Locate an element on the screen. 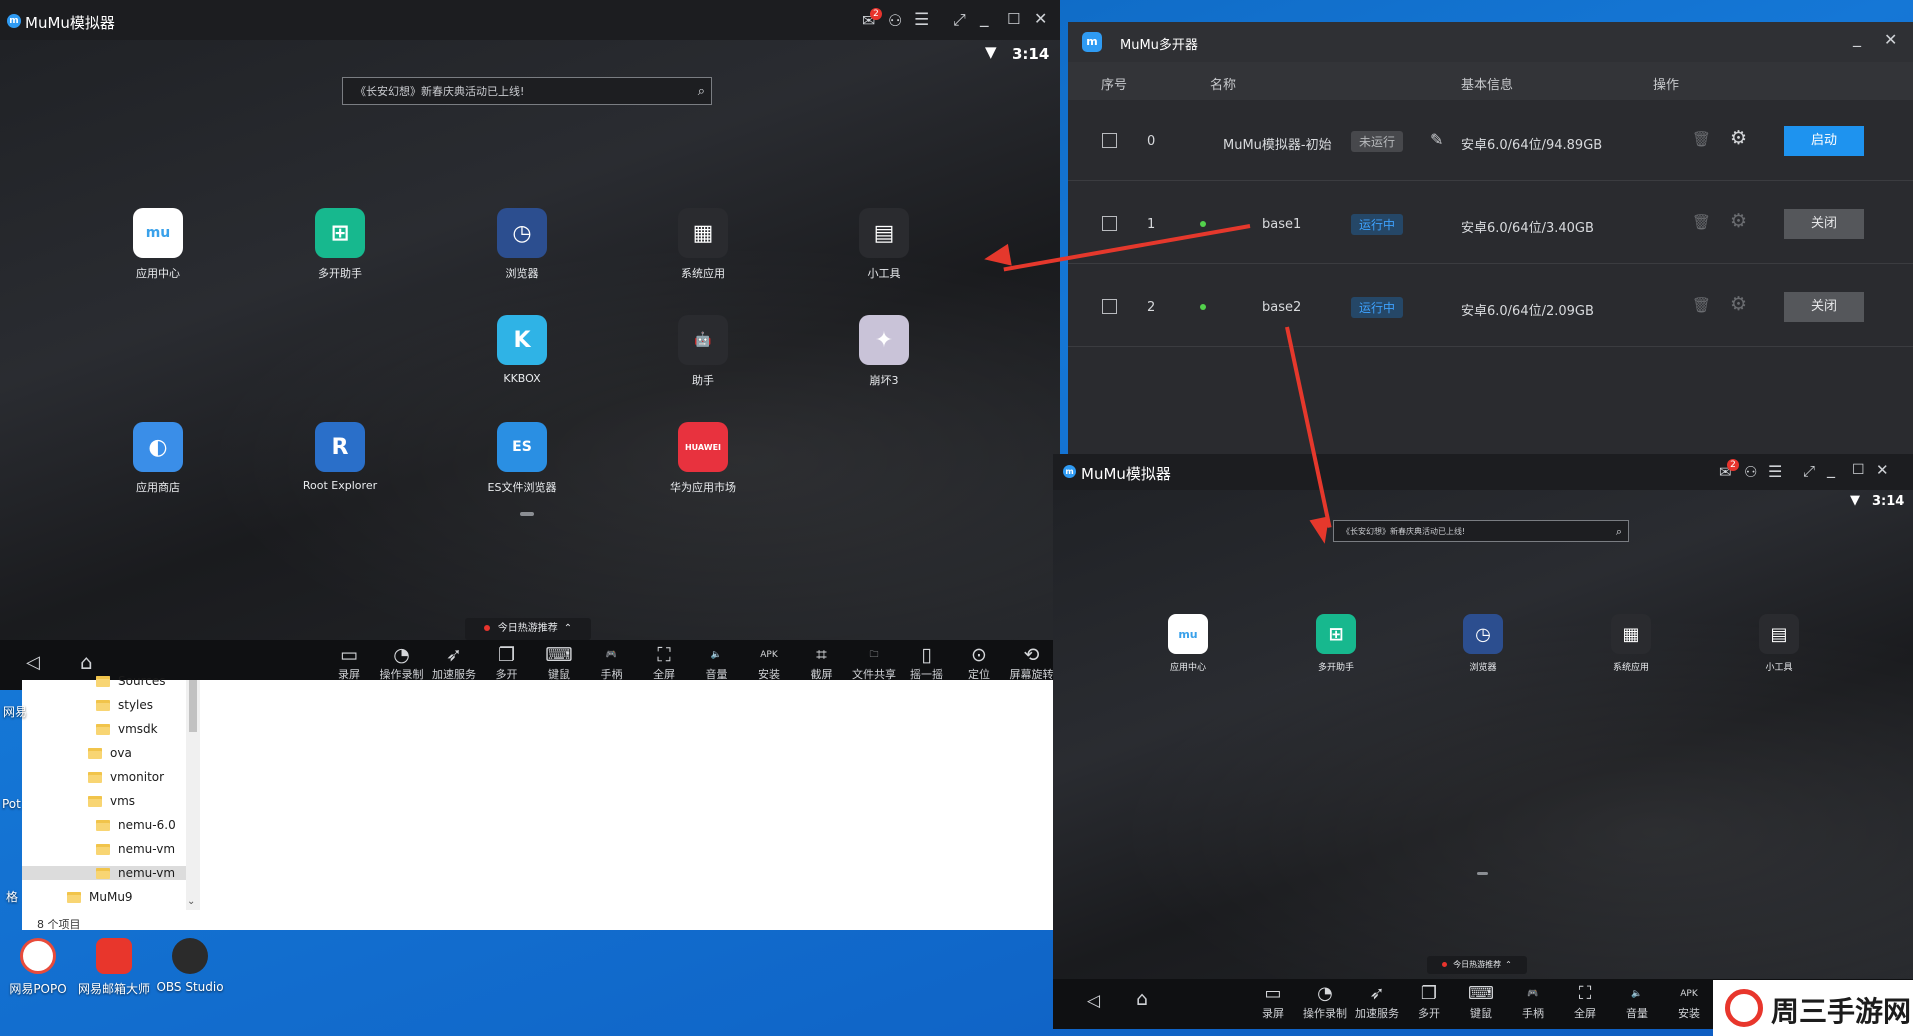  app-app-store: ◐ 应用商店 is located at coordinates (158, 462).